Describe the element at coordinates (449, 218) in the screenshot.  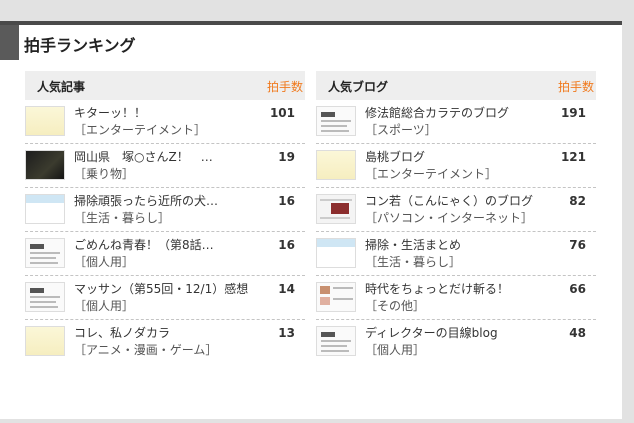
I see `blog-category: ［パソコン・インターネット］` at that location.